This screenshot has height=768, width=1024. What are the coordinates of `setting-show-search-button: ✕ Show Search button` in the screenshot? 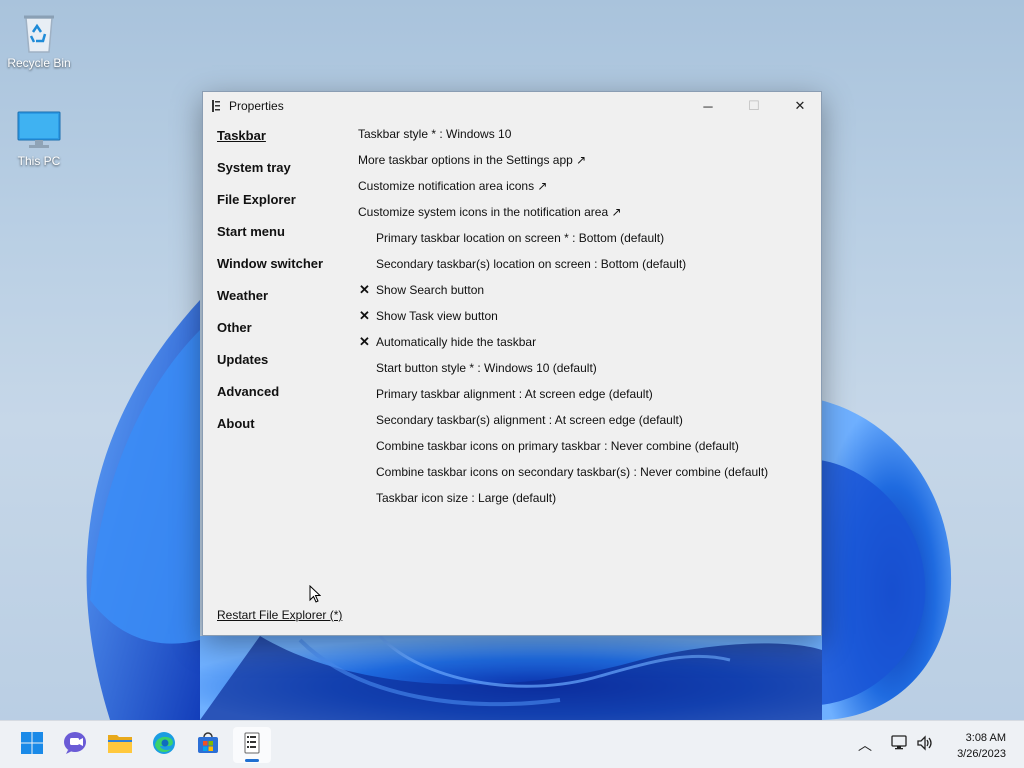 It's located at (583, 295).